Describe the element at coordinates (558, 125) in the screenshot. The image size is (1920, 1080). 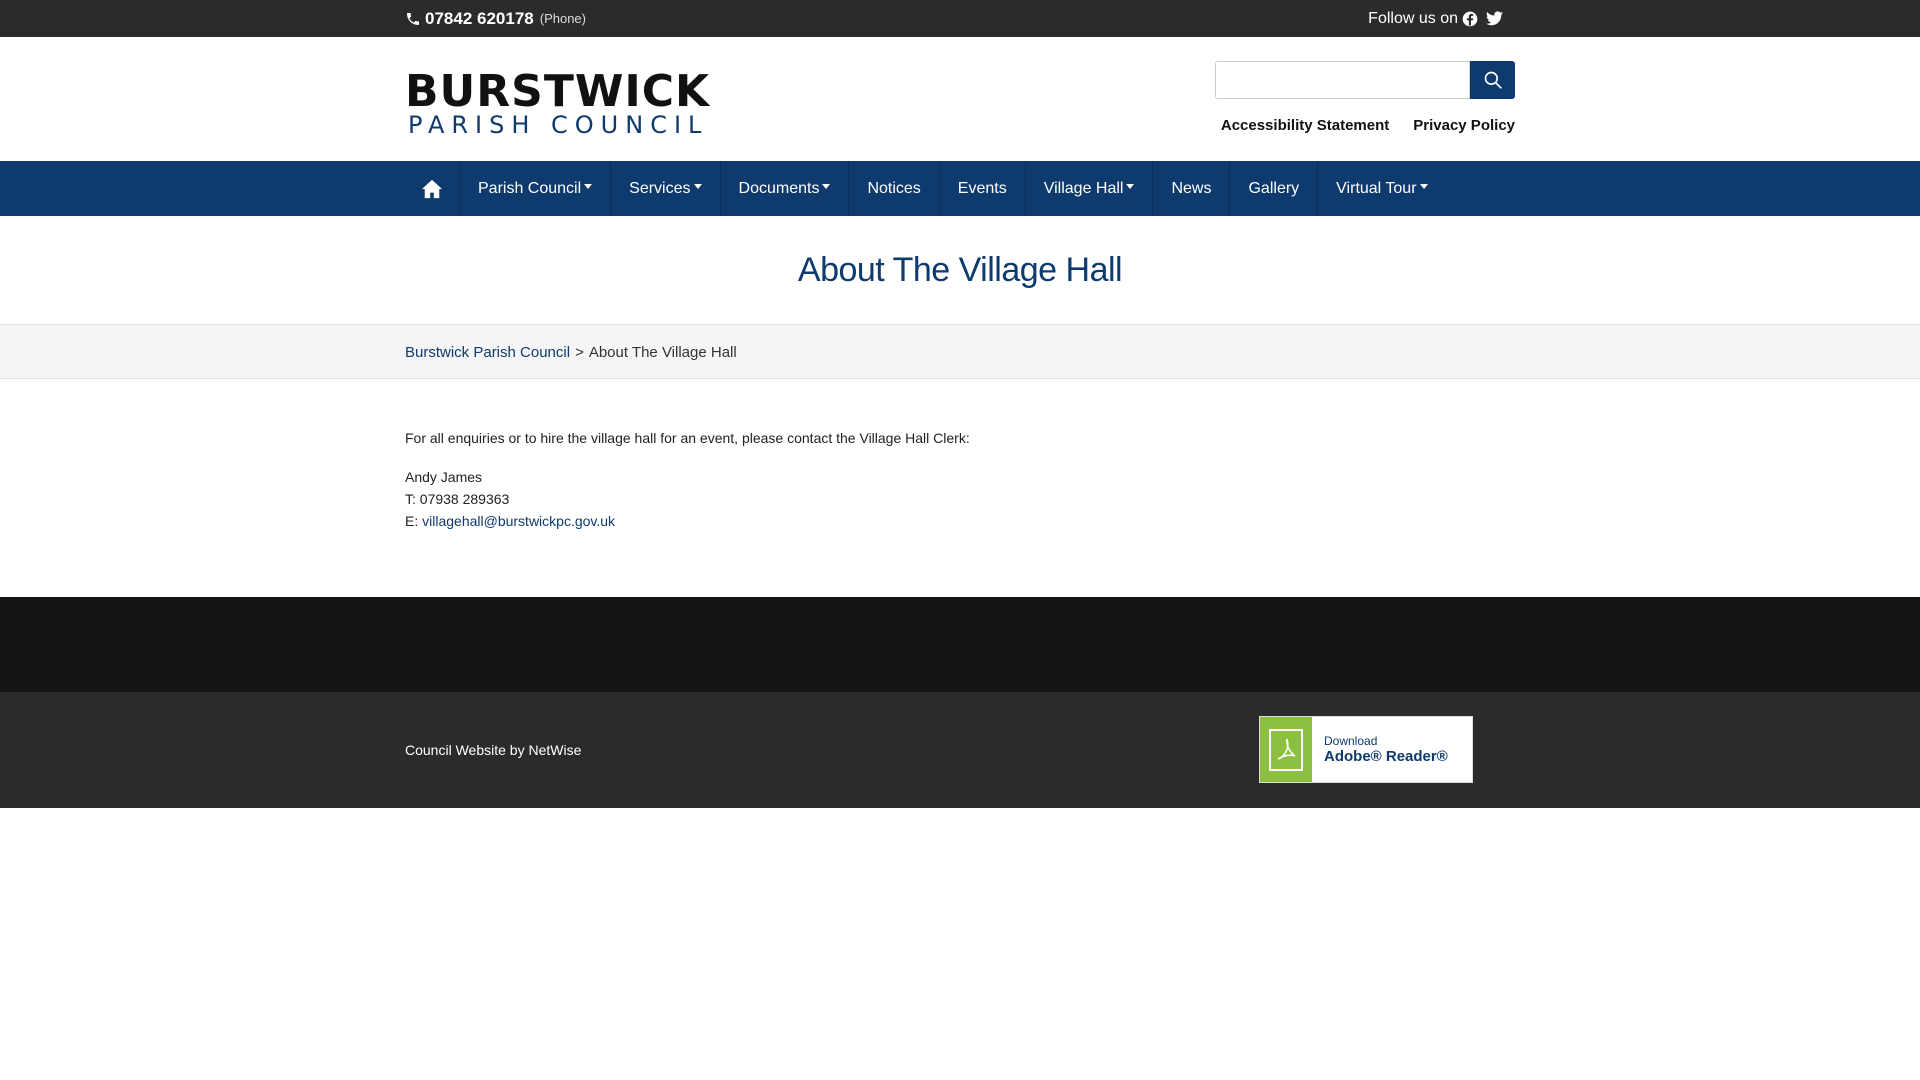
I see `logo-subtitle: PARISH COUNCIL` at that location.